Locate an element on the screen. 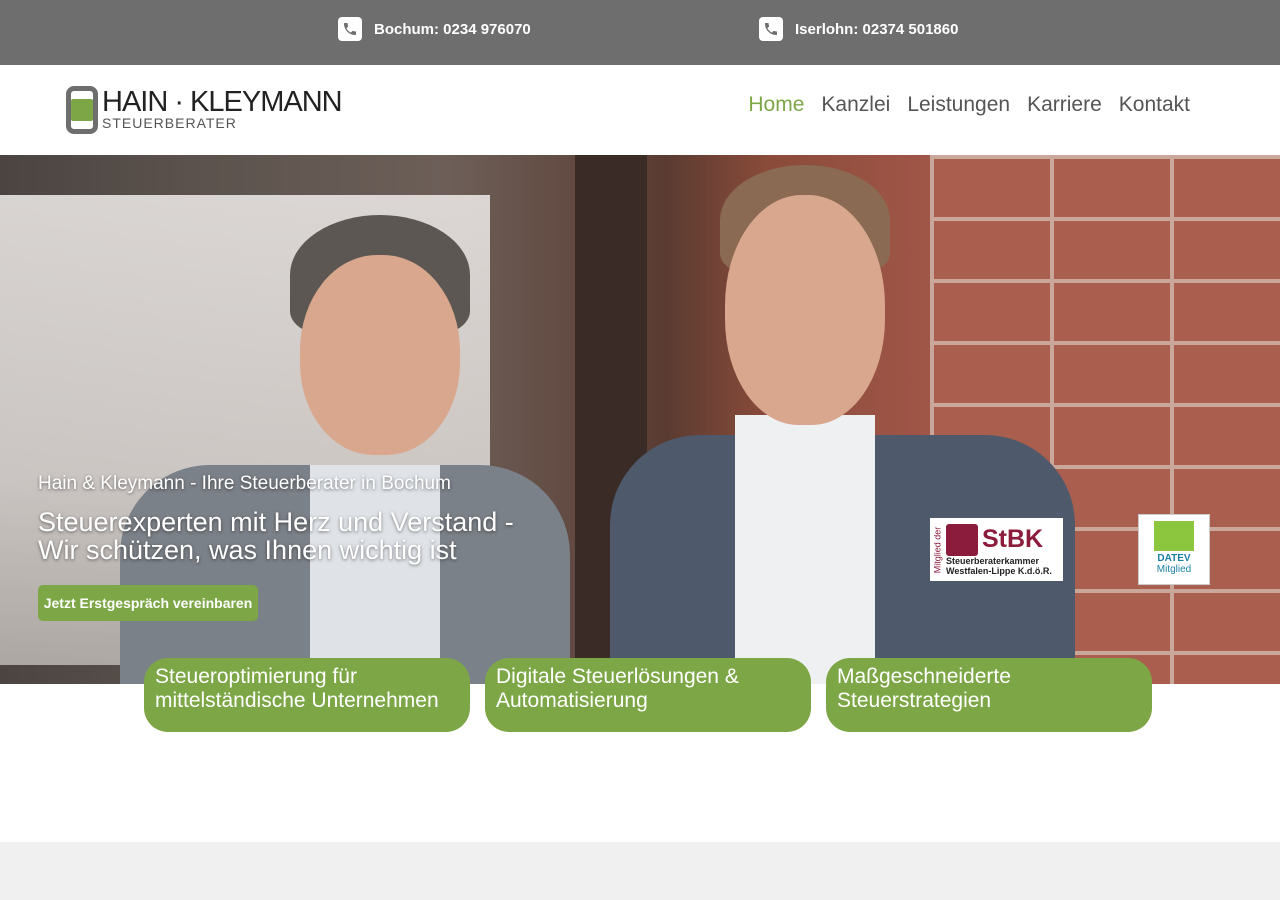 This screenshot has width=1280, height=900. datev-logo-icon is located at coordinates (1174, 536).